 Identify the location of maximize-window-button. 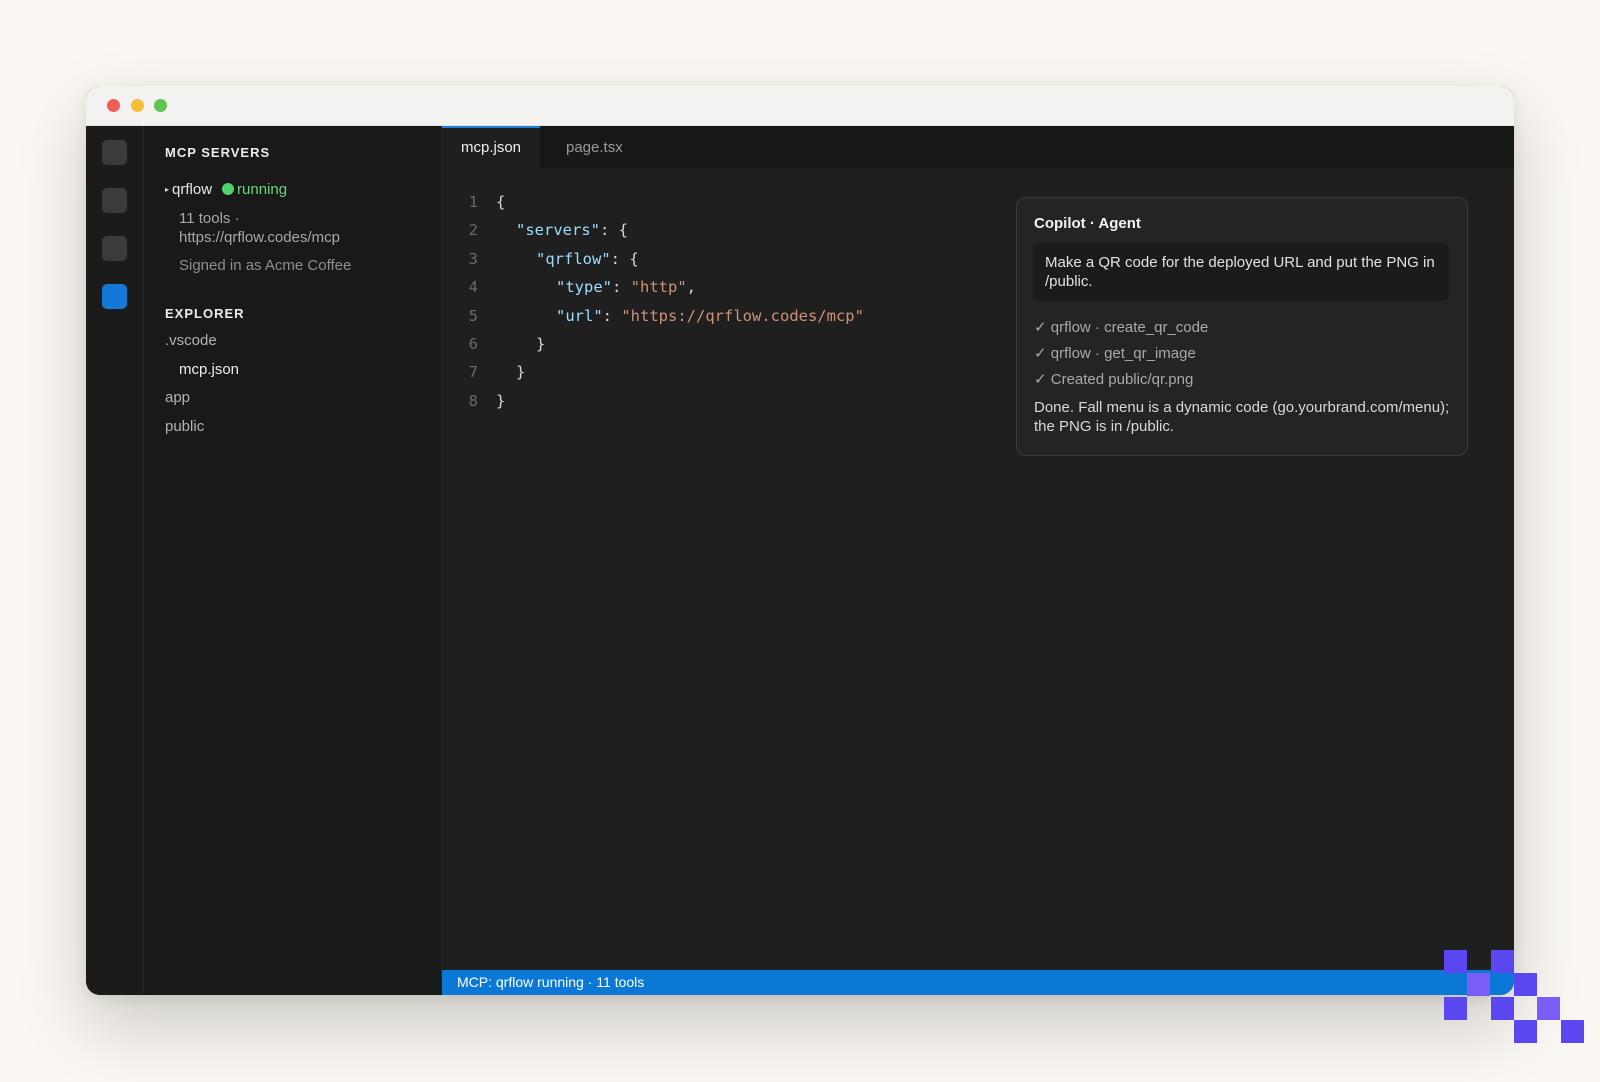
(160, 105).